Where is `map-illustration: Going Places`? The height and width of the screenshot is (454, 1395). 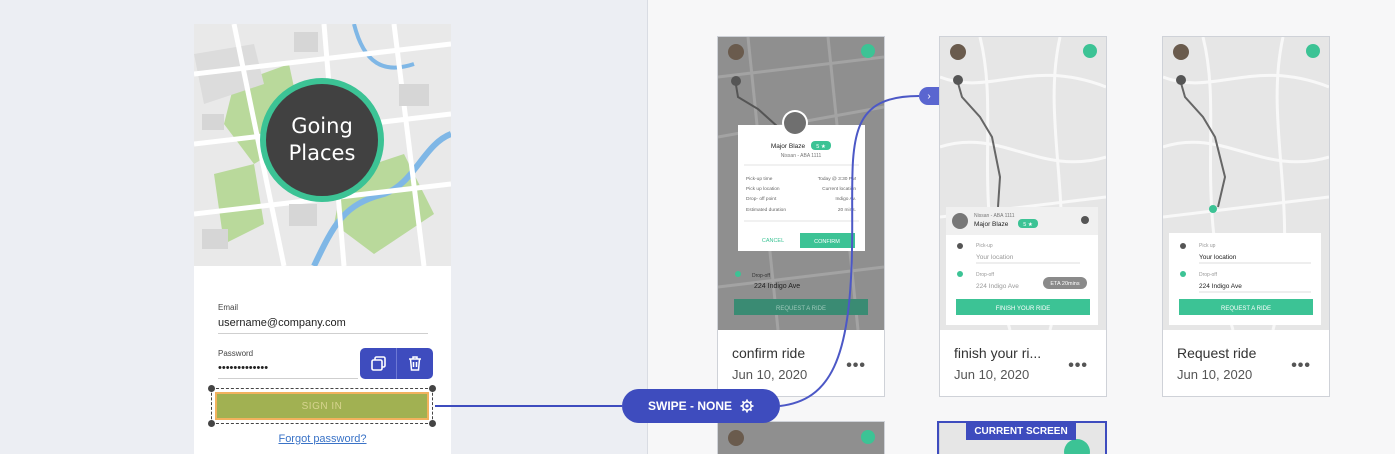 map-illustration: Going Places is located at coordinates (322, 145).